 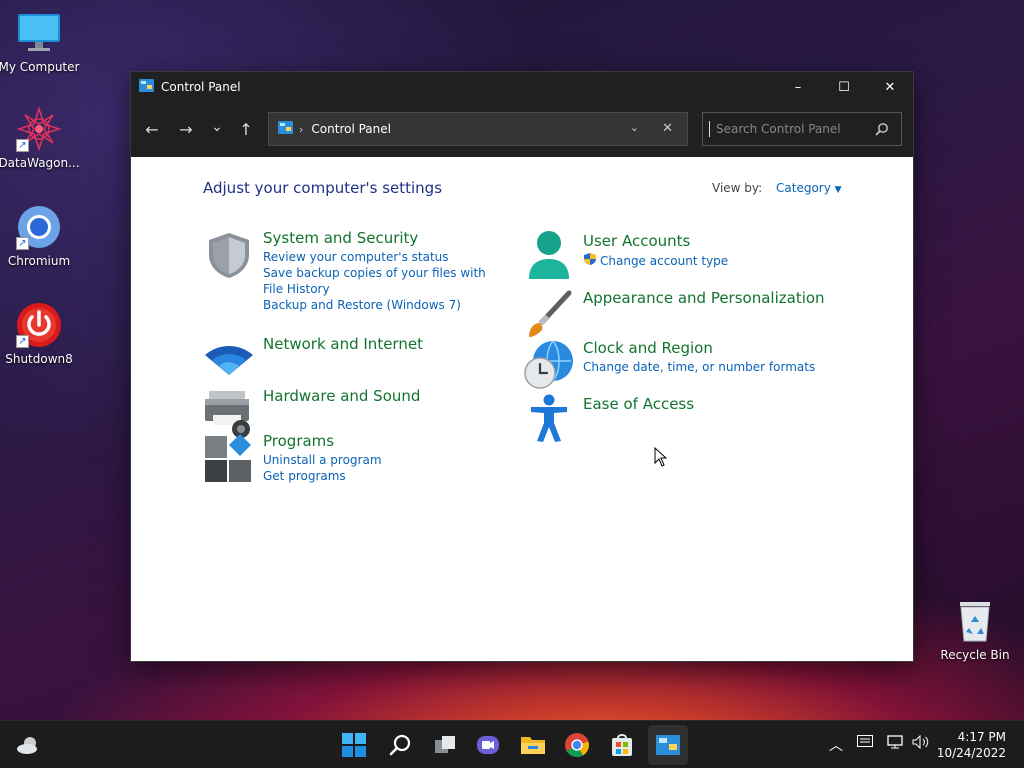 I want to click on category-link: Backup and Restore (Windows 7), so click(x=378, y=305).